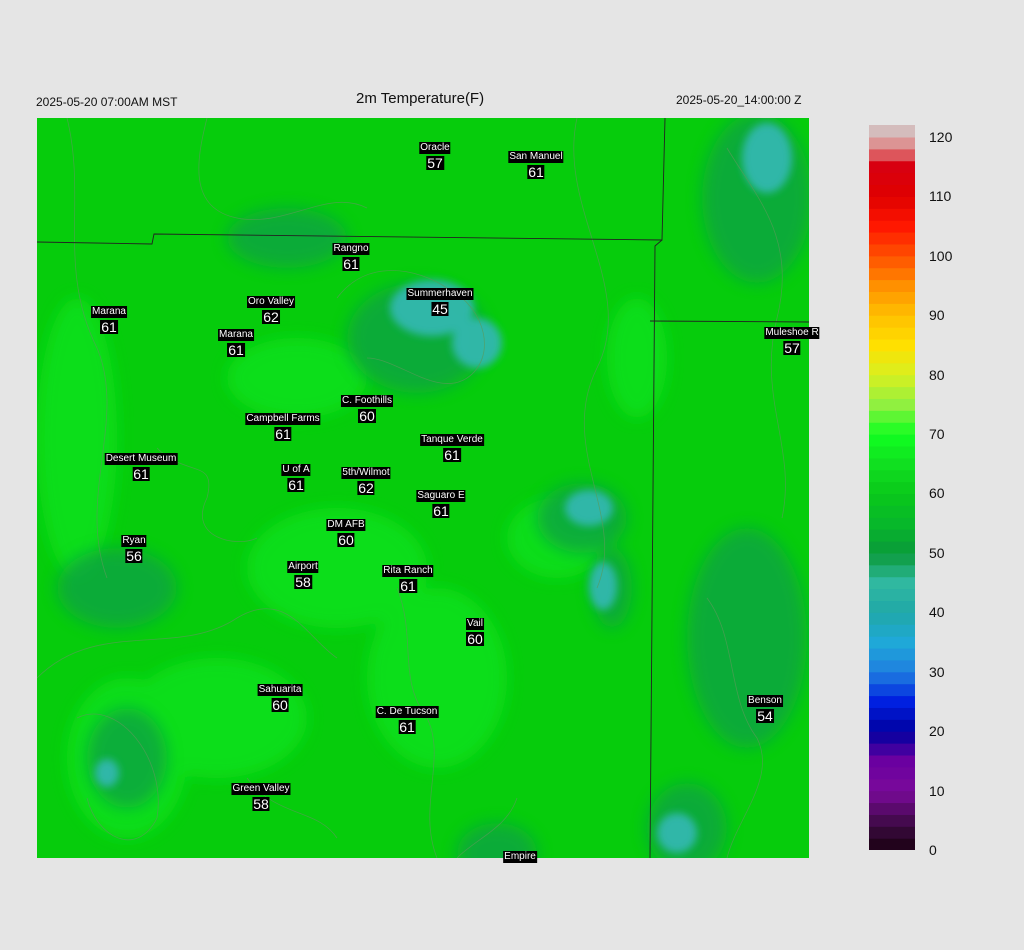 The image size is (1024, 950). I want to click on valid-time-local: 2025-05-20 07:00AM MST, so click(107, 102).